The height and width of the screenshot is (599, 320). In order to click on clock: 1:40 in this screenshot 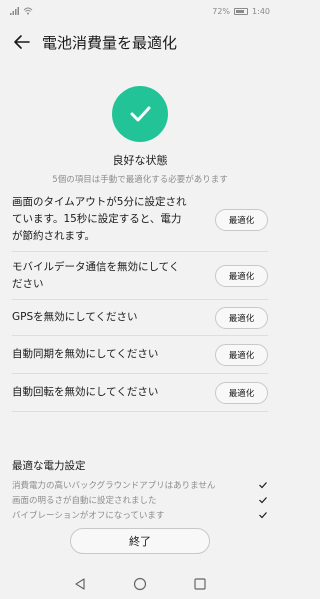, I will do `click(261, 11)`.